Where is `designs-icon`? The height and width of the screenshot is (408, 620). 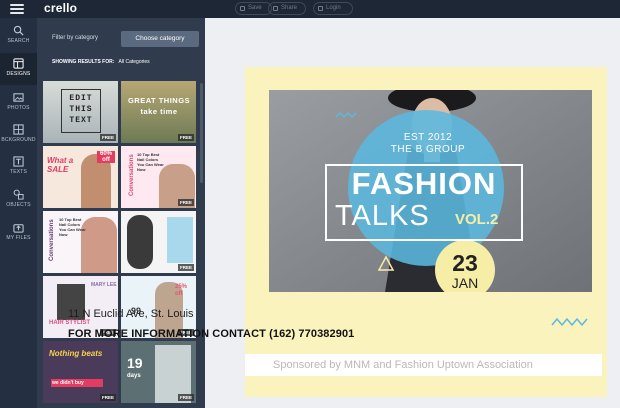
designs-icon is located at coordinates (18, 63).